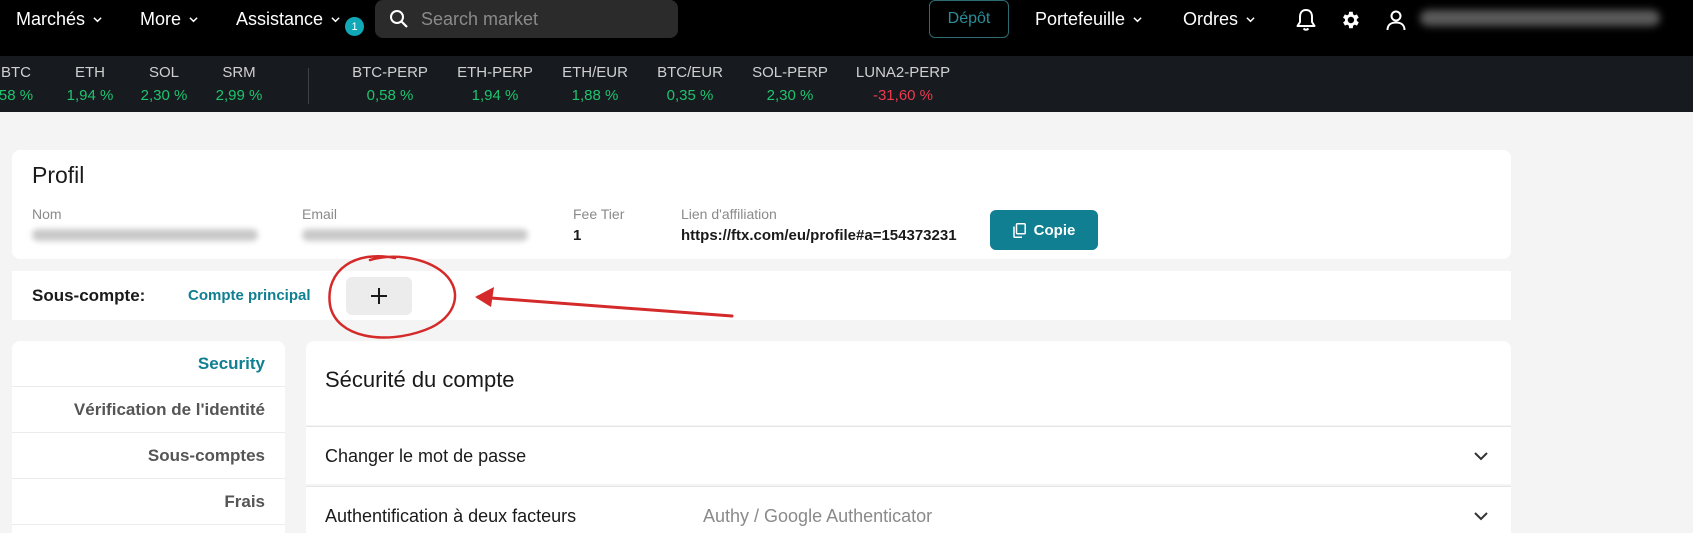 This screenshot has height=533, width=1693. What do you see at coordinates (1080, 18) in the screenshot?
I see `nav-portfolio-label: Portefeuille` at bounding box center [1080, 18].